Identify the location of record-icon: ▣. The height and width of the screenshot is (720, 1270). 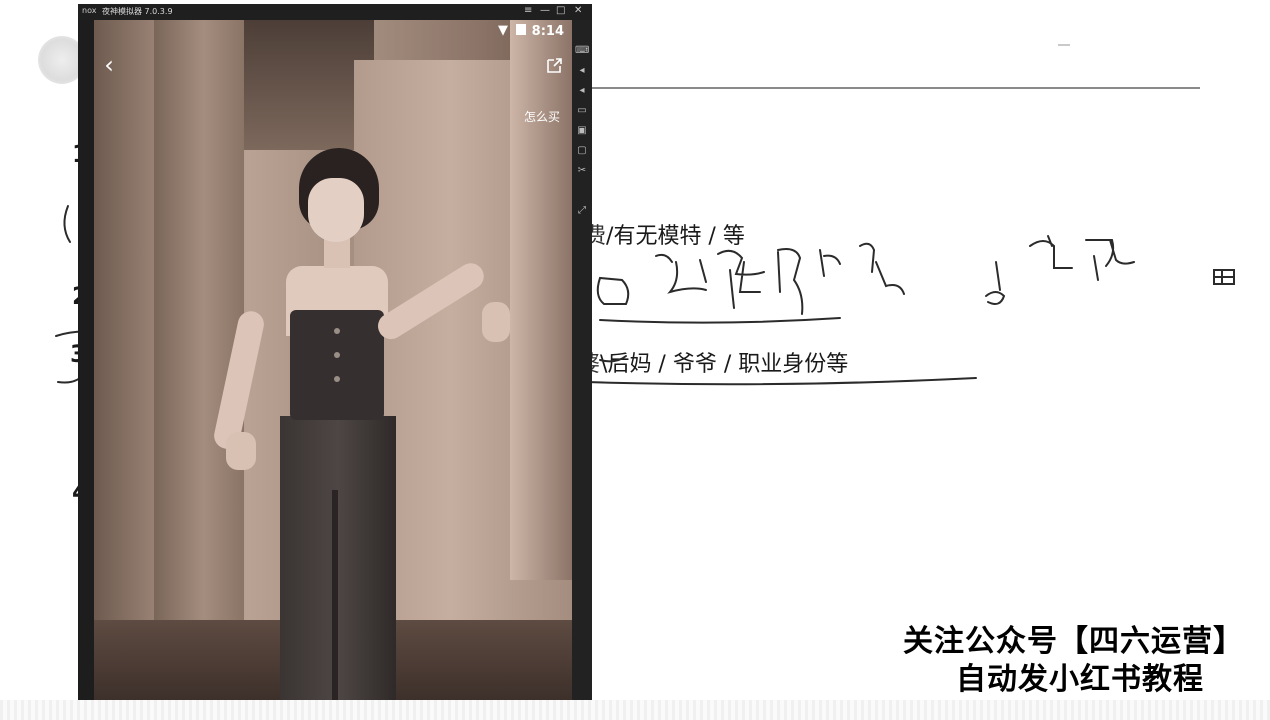
(582, 131).